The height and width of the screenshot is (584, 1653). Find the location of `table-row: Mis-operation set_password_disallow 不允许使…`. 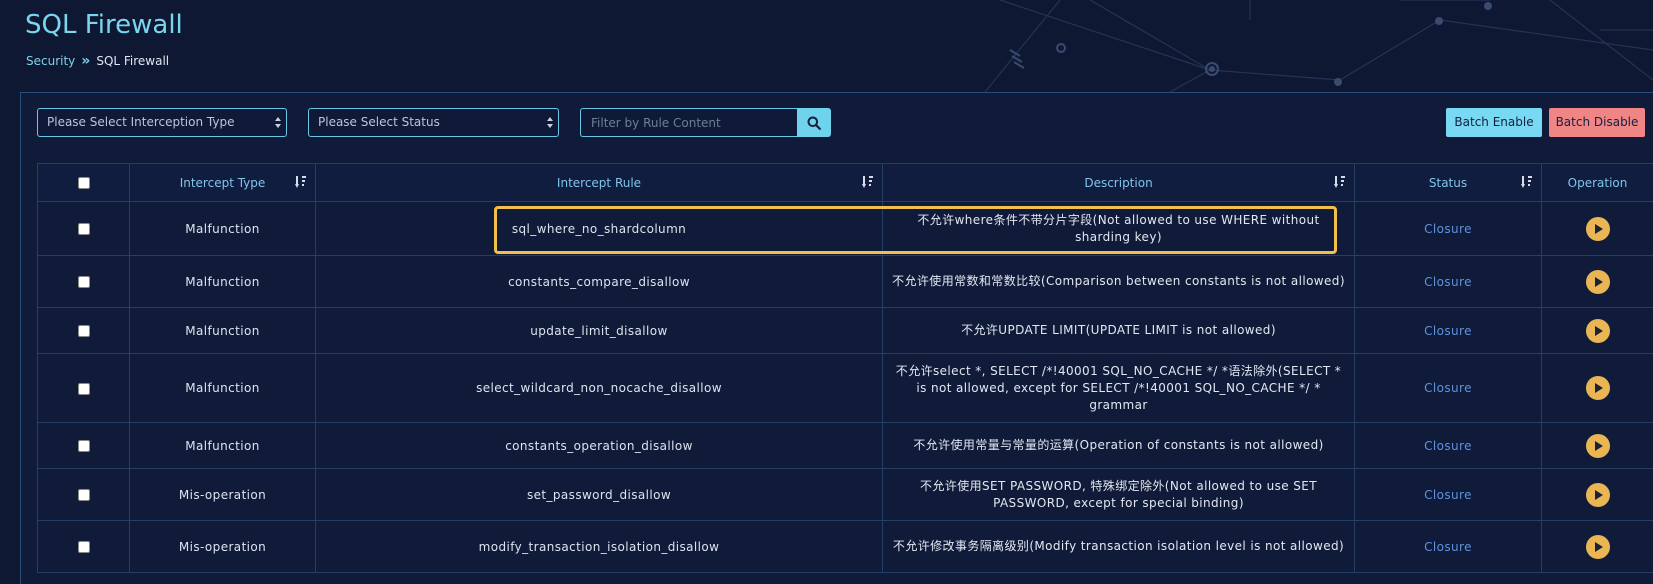

table-row: Mis-operation set_password_disallow 不允许使… is located at coordinates (845, 494).